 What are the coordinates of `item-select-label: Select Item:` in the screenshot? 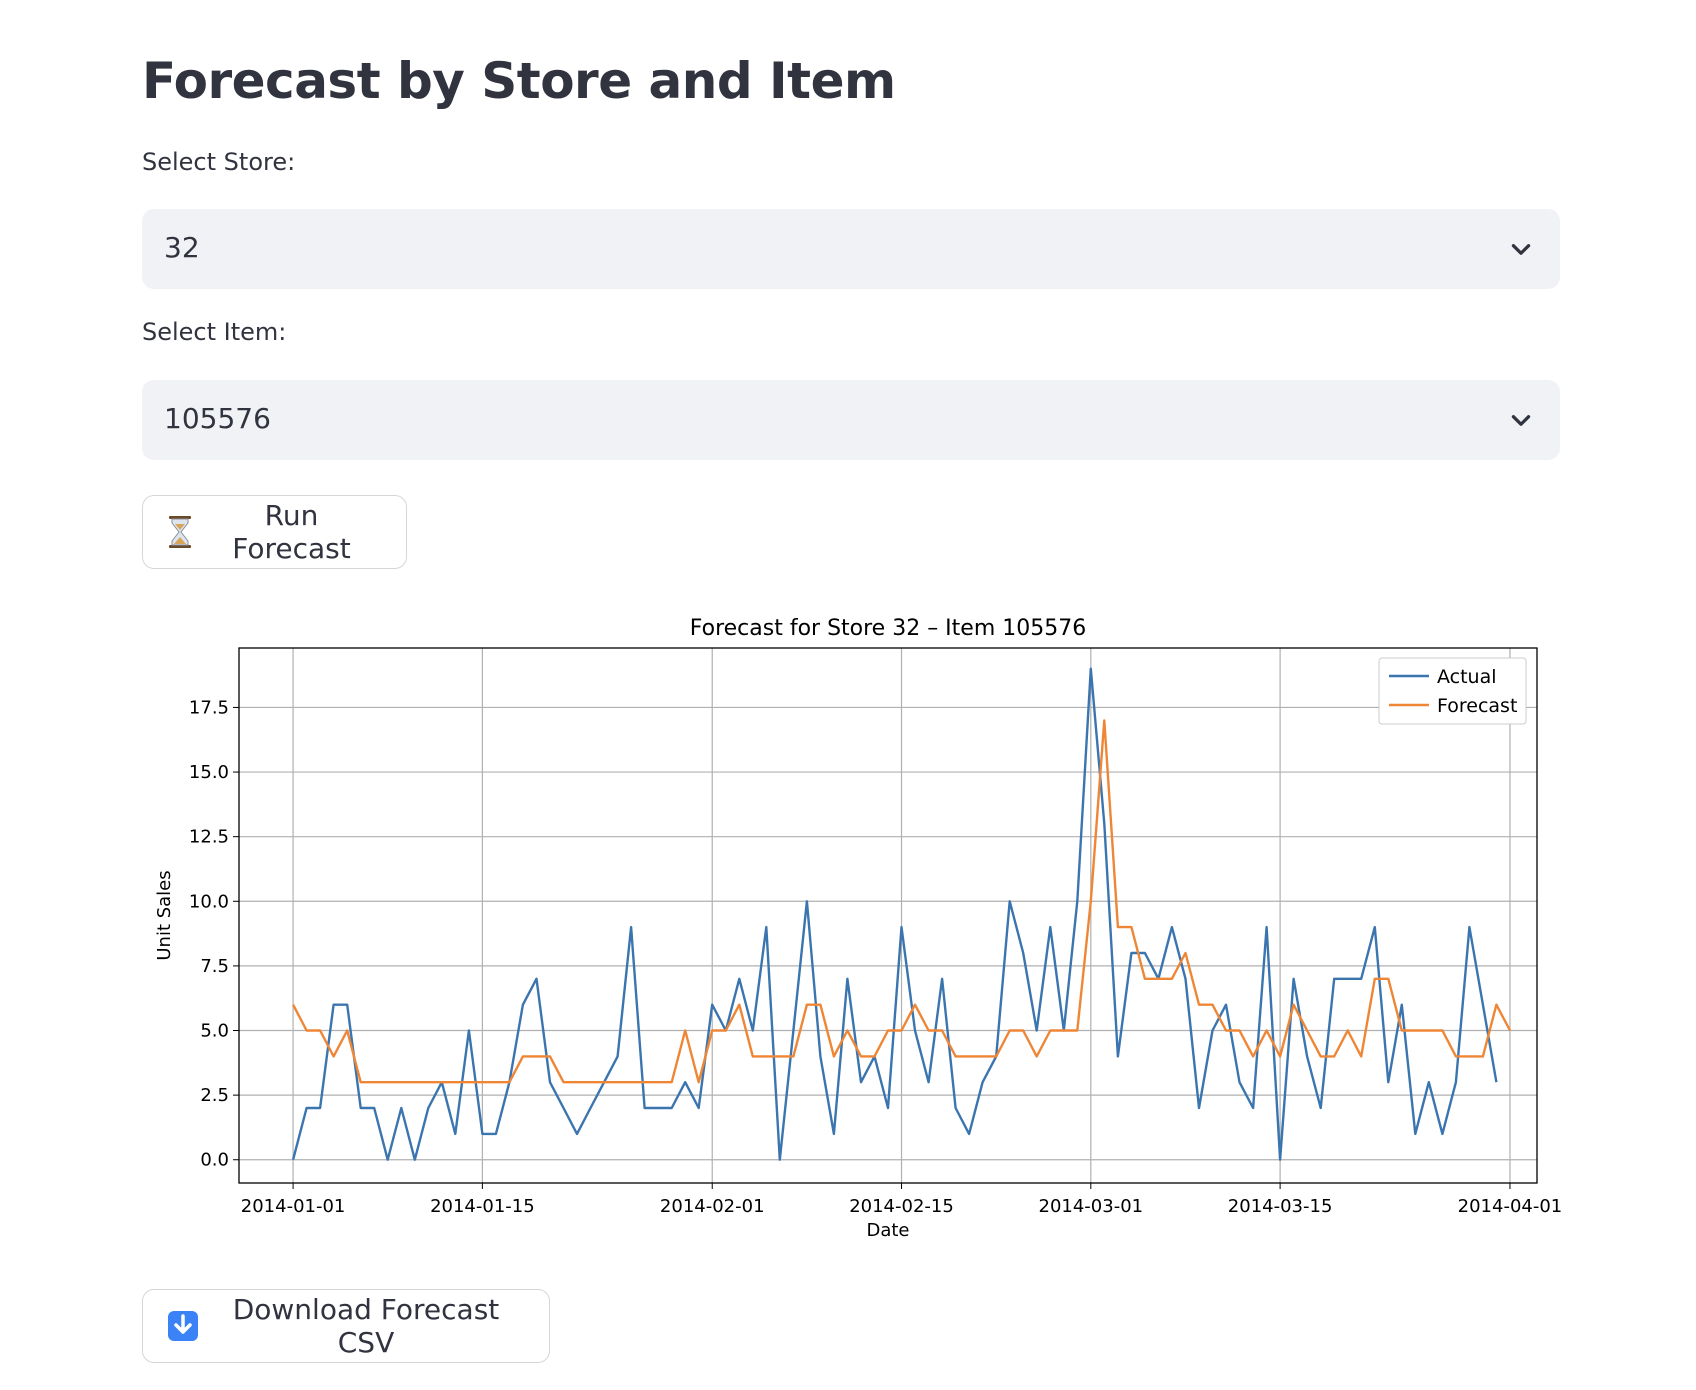 It's located at (214, 332).